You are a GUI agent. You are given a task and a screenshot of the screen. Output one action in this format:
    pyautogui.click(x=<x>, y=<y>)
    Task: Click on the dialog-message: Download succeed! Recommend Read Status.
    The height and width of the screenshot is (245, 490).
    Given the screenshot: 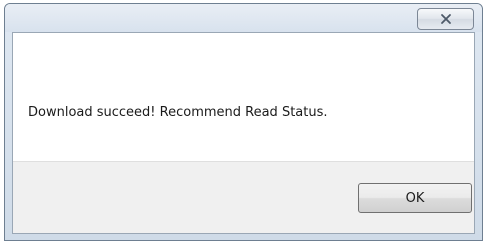 What is the action you would take?
    pyautogui.click(x=178, y=112)
    